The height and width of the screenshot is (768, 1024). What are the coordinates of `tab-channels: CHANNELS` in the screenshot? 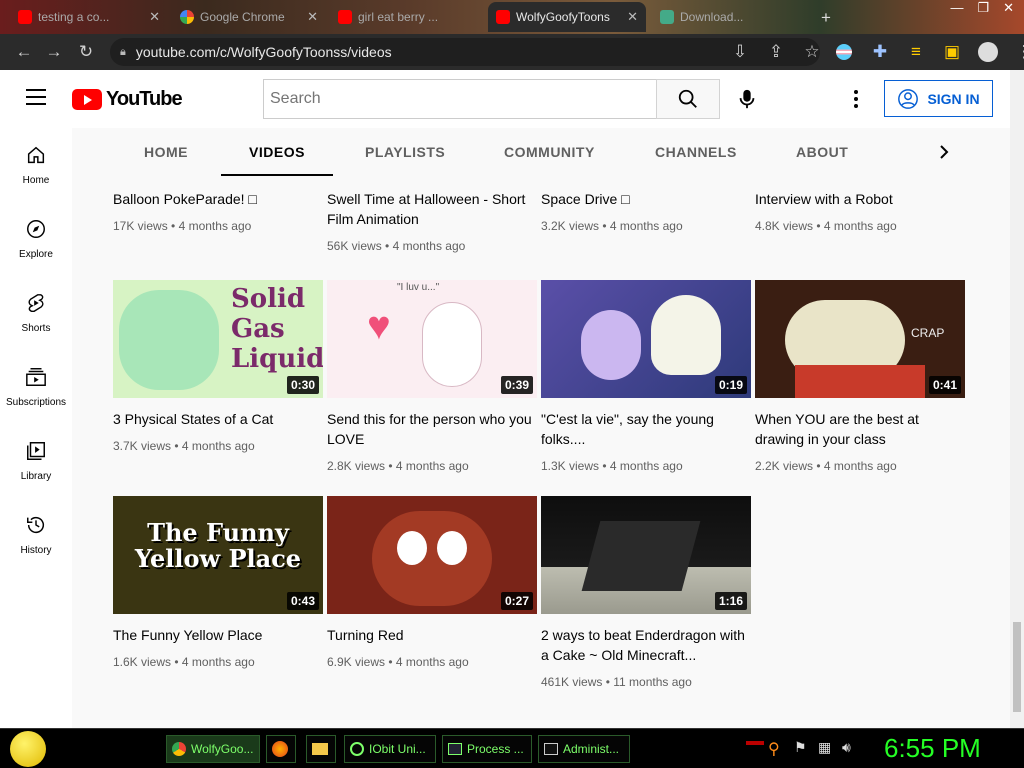 It's located at (696, 152).